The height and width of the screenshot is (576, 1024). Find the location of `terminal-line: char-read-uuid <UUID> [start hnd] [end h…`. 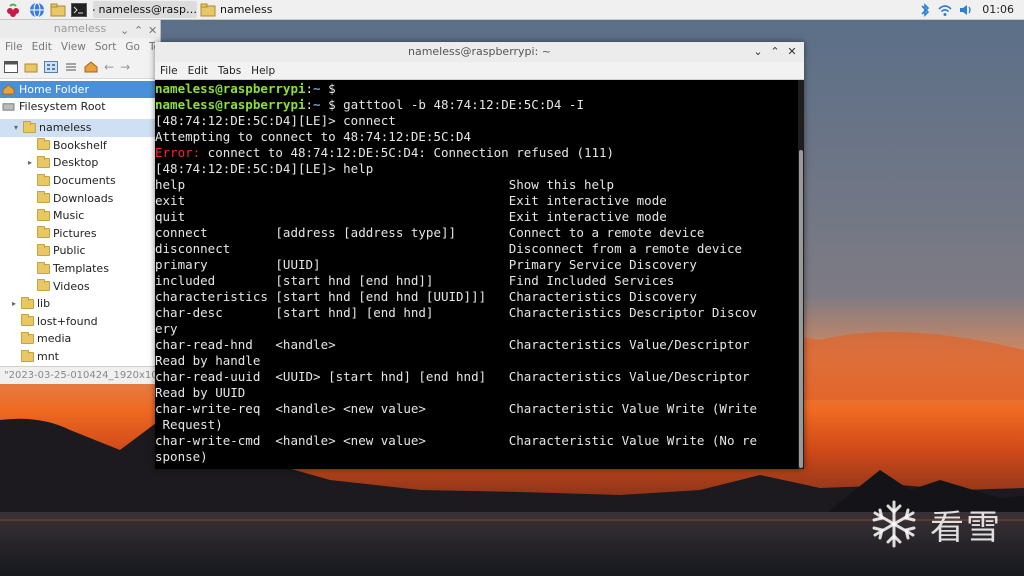

terminal-line: char-read-uuid <UUID> [start hnd] [end h… is located at coordinates (452, 376).